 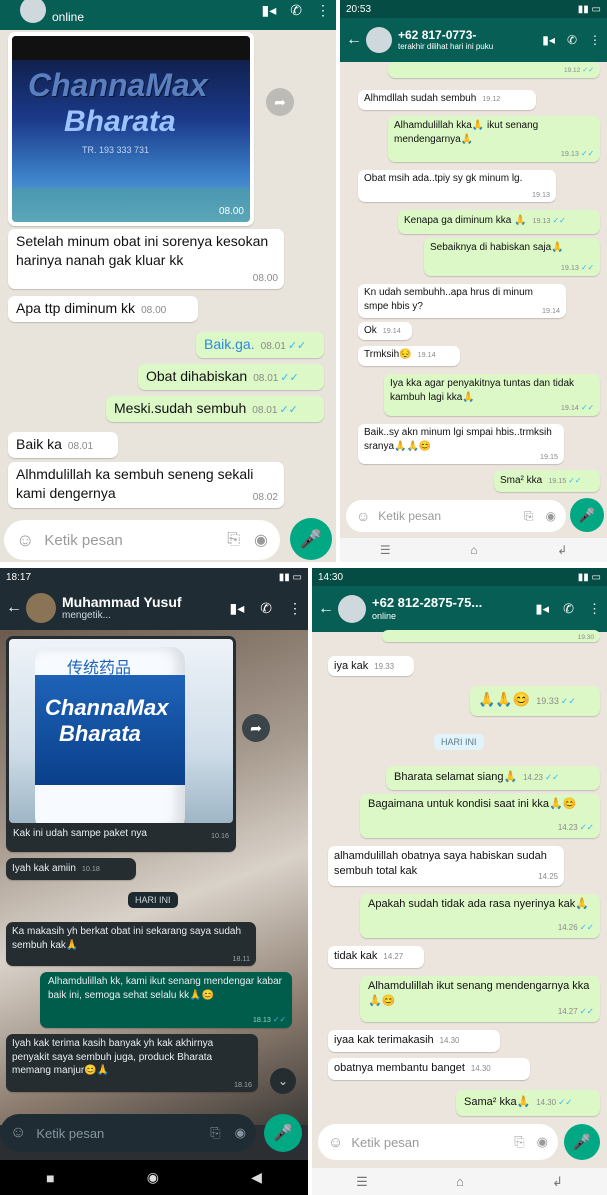 What do you see at coordinates (385, 1142) in the screenshot?
I see `input-placeholder: Ketik pesan` at bounding box center [385, 1142].